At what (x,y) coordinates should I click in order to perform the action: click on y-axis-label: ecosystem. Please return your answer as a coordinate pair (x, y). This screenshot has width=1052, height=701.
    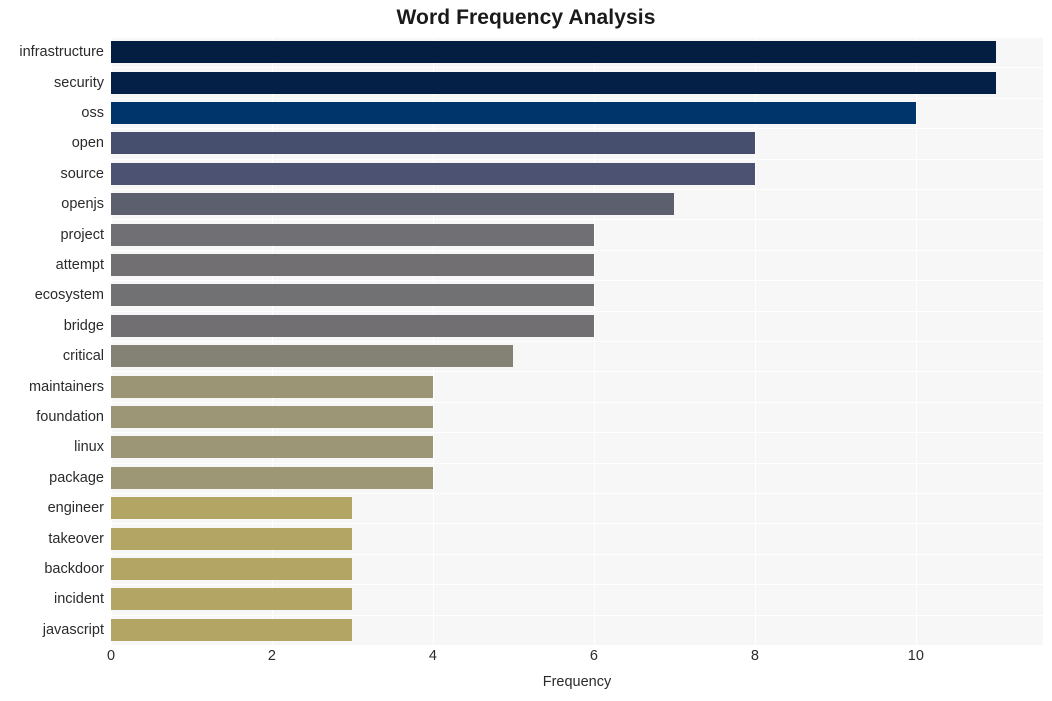
    Looking at the image, I should click on (69, 295).